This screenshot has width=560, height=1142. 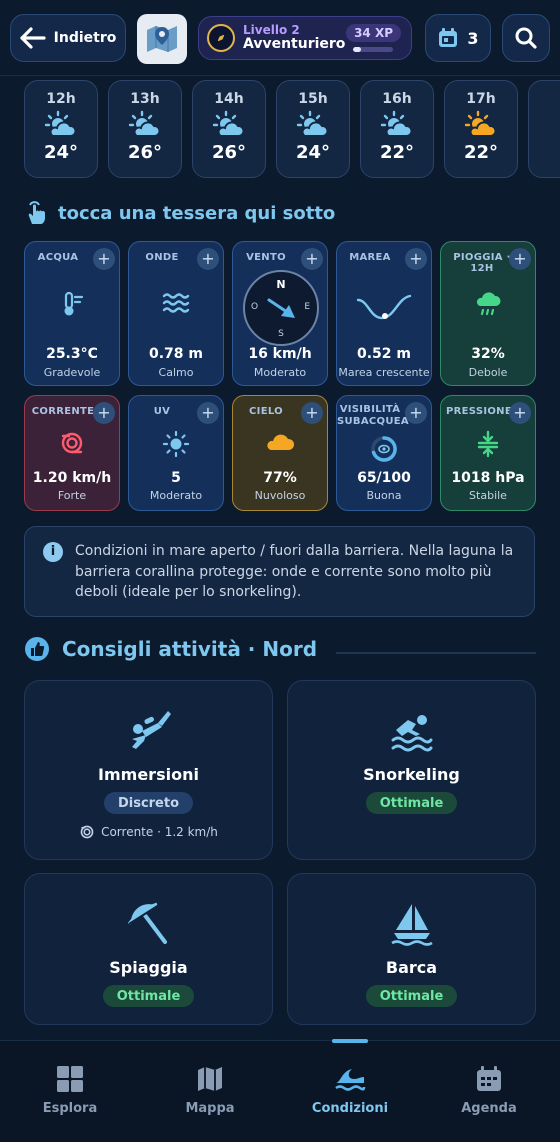 I want to click on hour-card: 17h 22°, so click(x=481, y=129).